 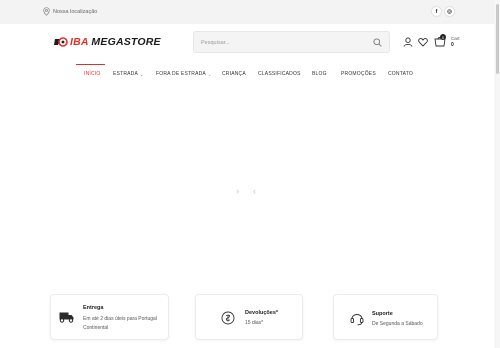 What do you see at coordinates (377, 42) in the screenshot?
I see `search-icon` at bounding box center [377, 42].